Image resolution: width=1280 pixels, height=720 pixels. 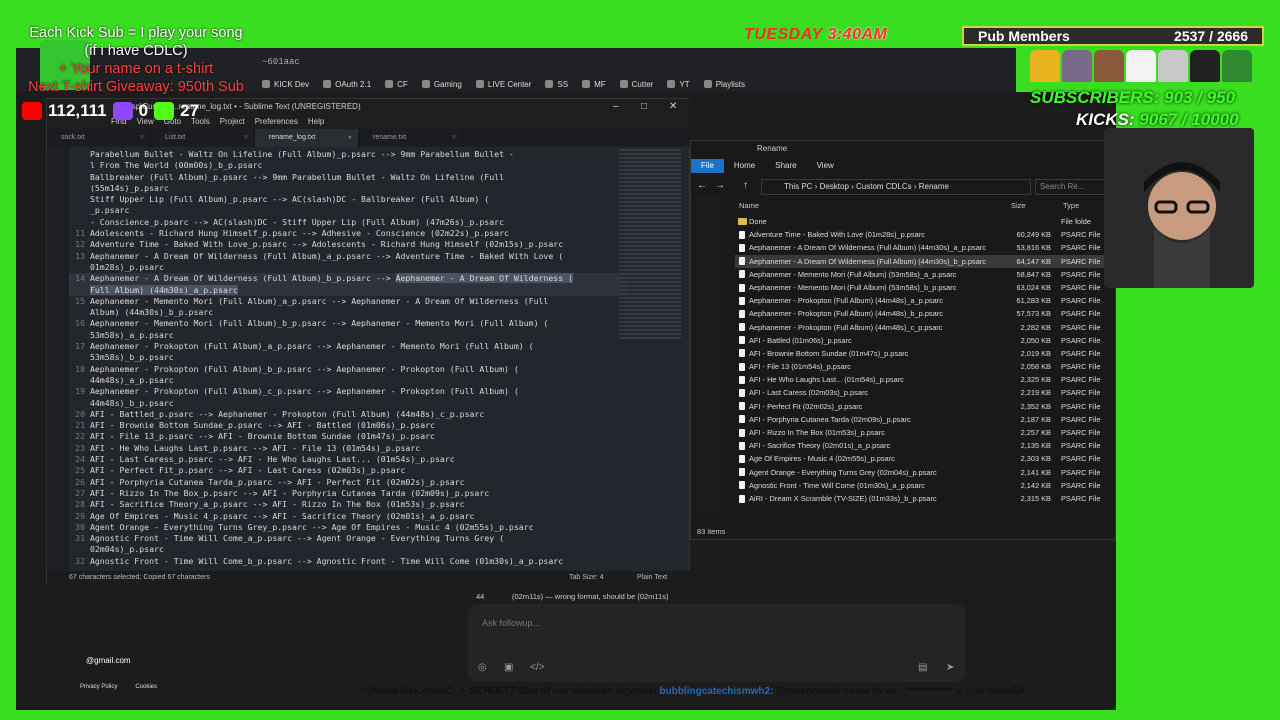 What do you see at coordinates (556, 84) in the screenshot?
I see `bookmark-item: SS` at bounding box center [556, 84].